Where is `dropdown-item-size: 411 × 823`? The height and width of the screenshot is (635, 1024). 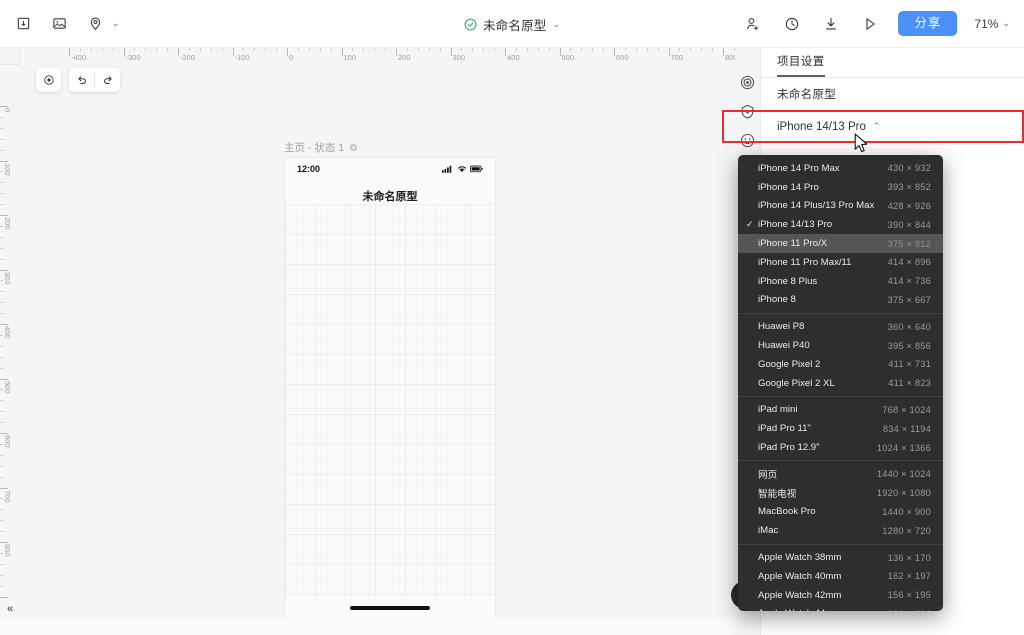
dropdown-item-size: 411 × 823 is located at coordinates (909, 383).